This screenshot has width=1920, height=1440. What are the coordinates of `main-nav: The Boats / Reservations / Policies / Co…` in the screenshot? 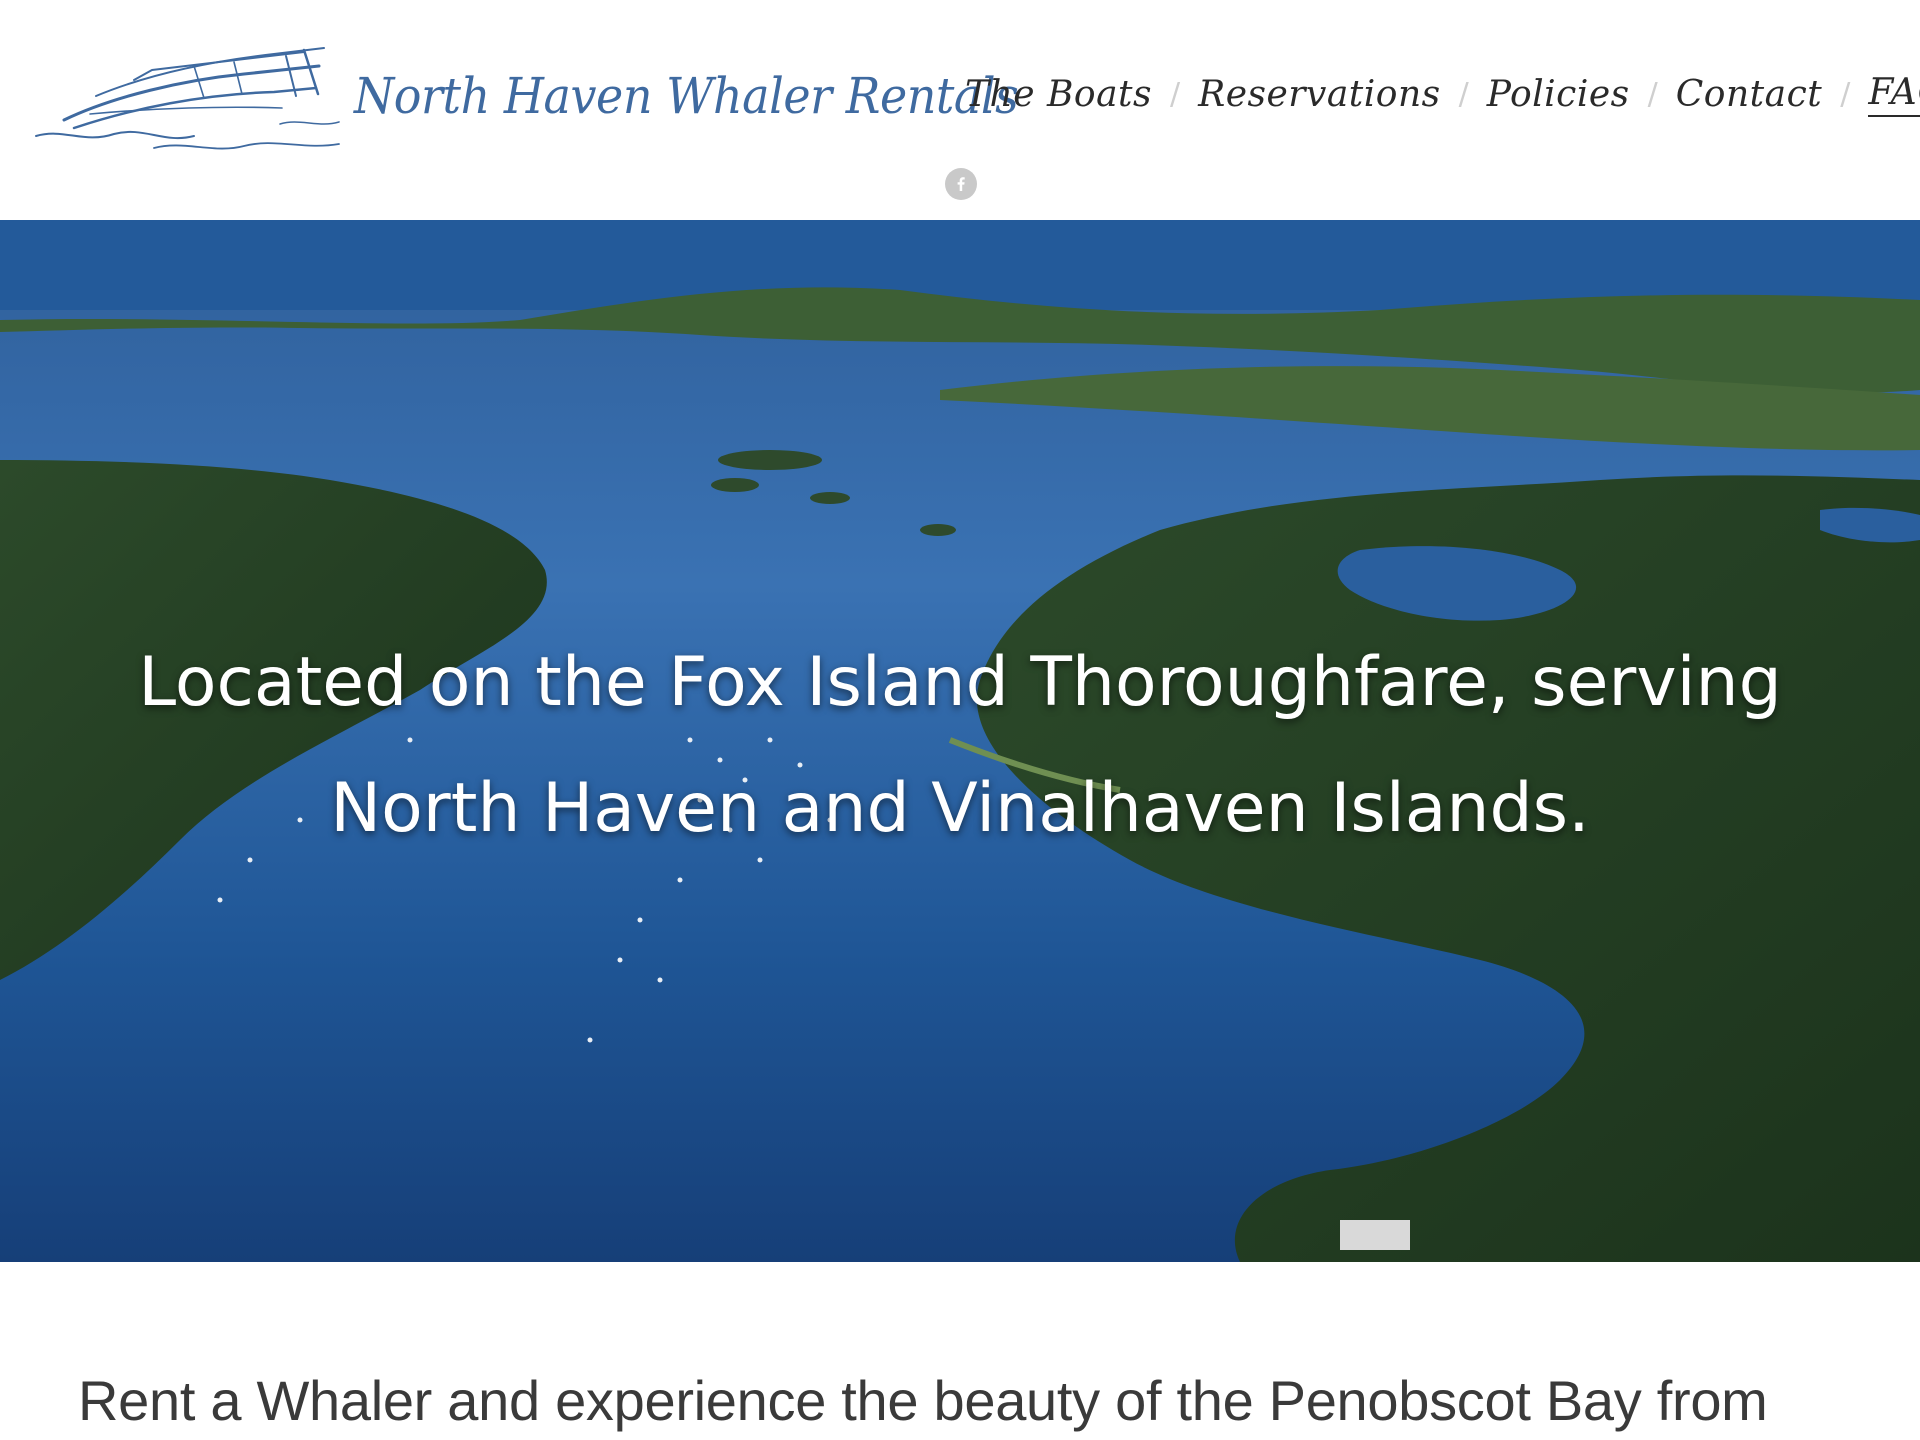 It's located at (1442, 94).